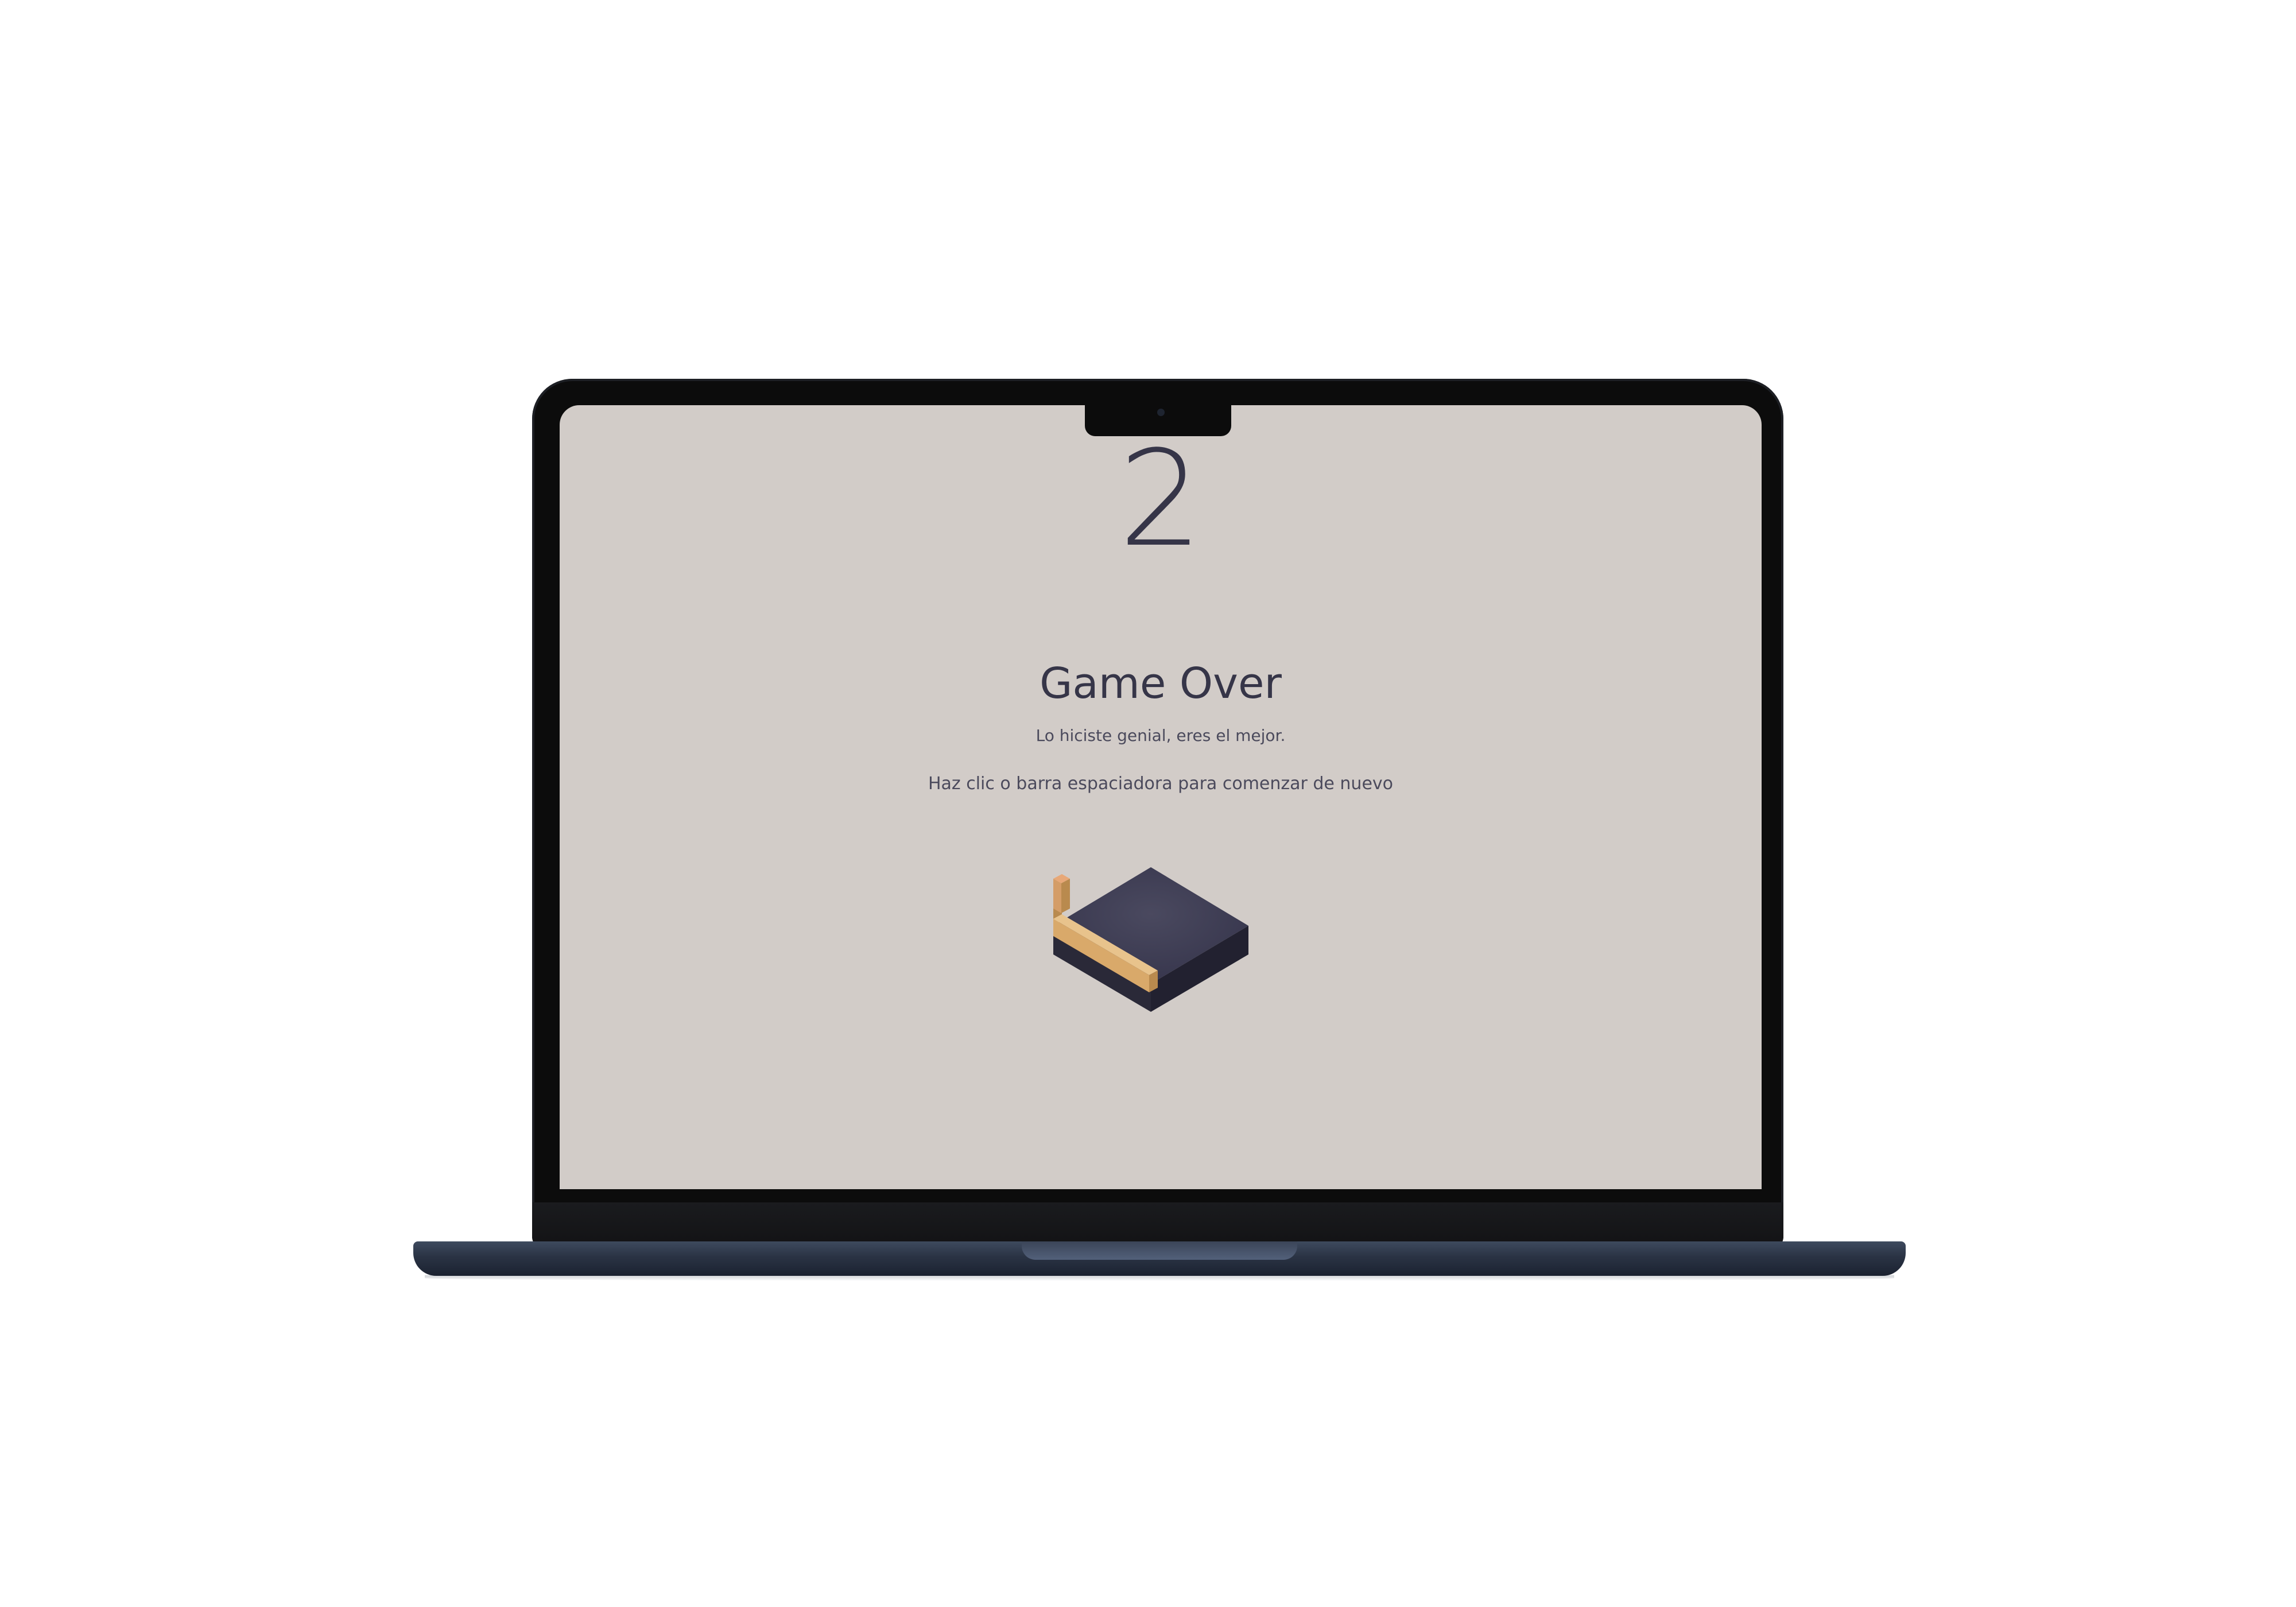 Image resolution: width=2296 pixels, height=1607 pixels. Describe the element at coordinates (1158, 419) in the screenshot. I see `camera-notch` at that location.